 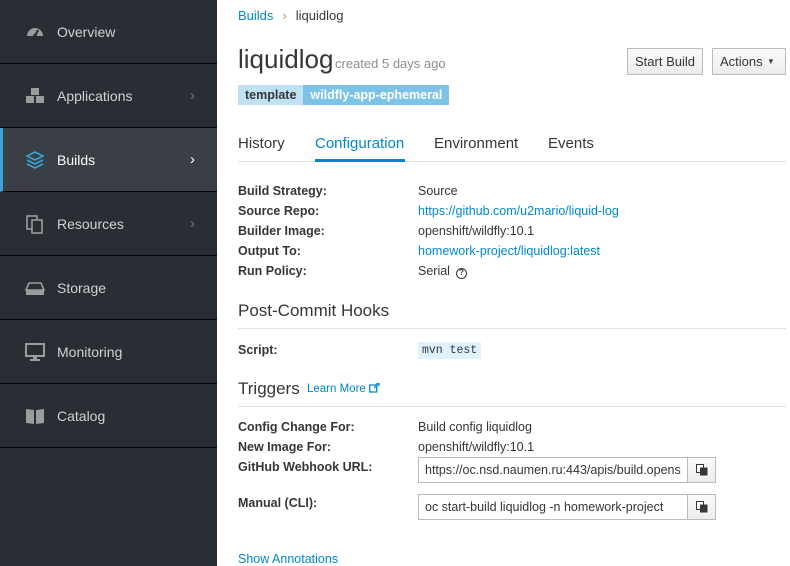 What do you see at coordinates (271, 95) in the screenshot?
I see `label-key: template` at bounding box center [271, 95].